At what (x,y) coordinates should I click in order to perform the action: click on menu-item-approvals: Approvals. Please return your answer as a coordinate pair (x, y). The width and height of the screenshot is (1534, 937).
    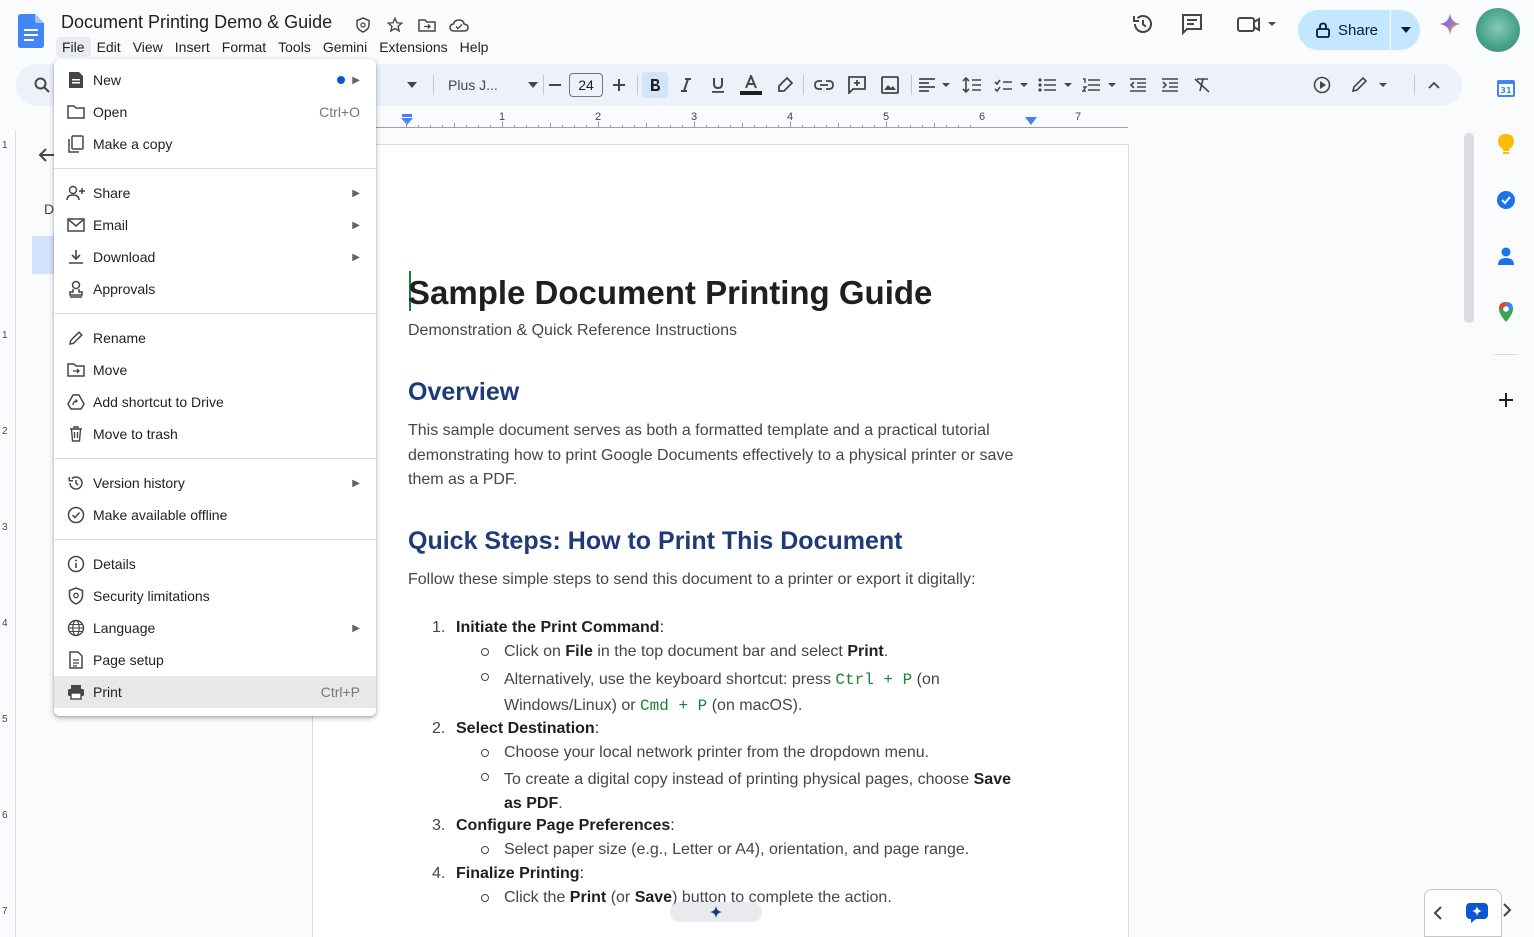
    Looking at the image, I should click on (215, 289).